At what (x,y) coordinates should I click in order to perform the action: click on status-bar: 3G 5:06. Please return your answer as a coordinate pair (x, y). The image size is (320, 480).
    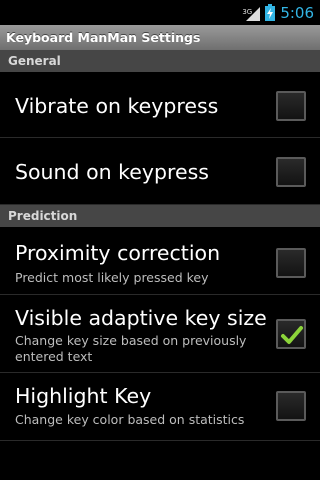
    Looking at the image, I should click on (160, 12).